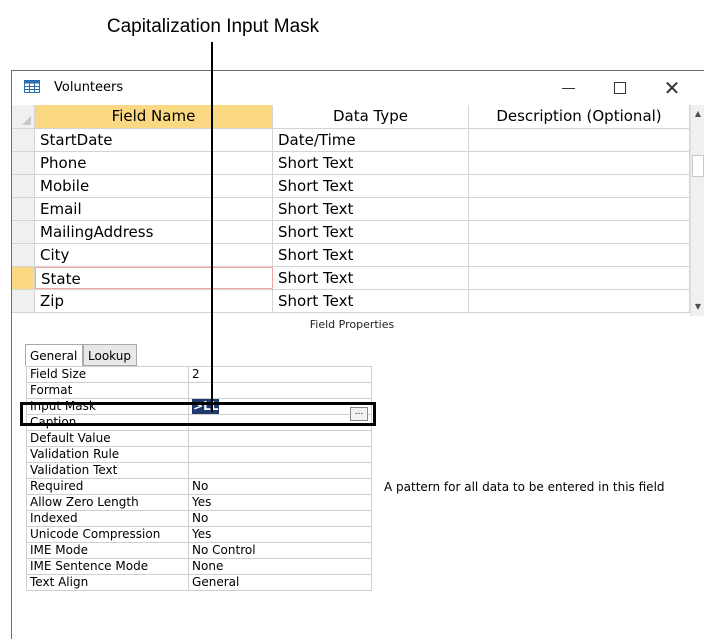 This screenshot has height=639, width=704. I want to click on maximize-icon, so click(620, 88).